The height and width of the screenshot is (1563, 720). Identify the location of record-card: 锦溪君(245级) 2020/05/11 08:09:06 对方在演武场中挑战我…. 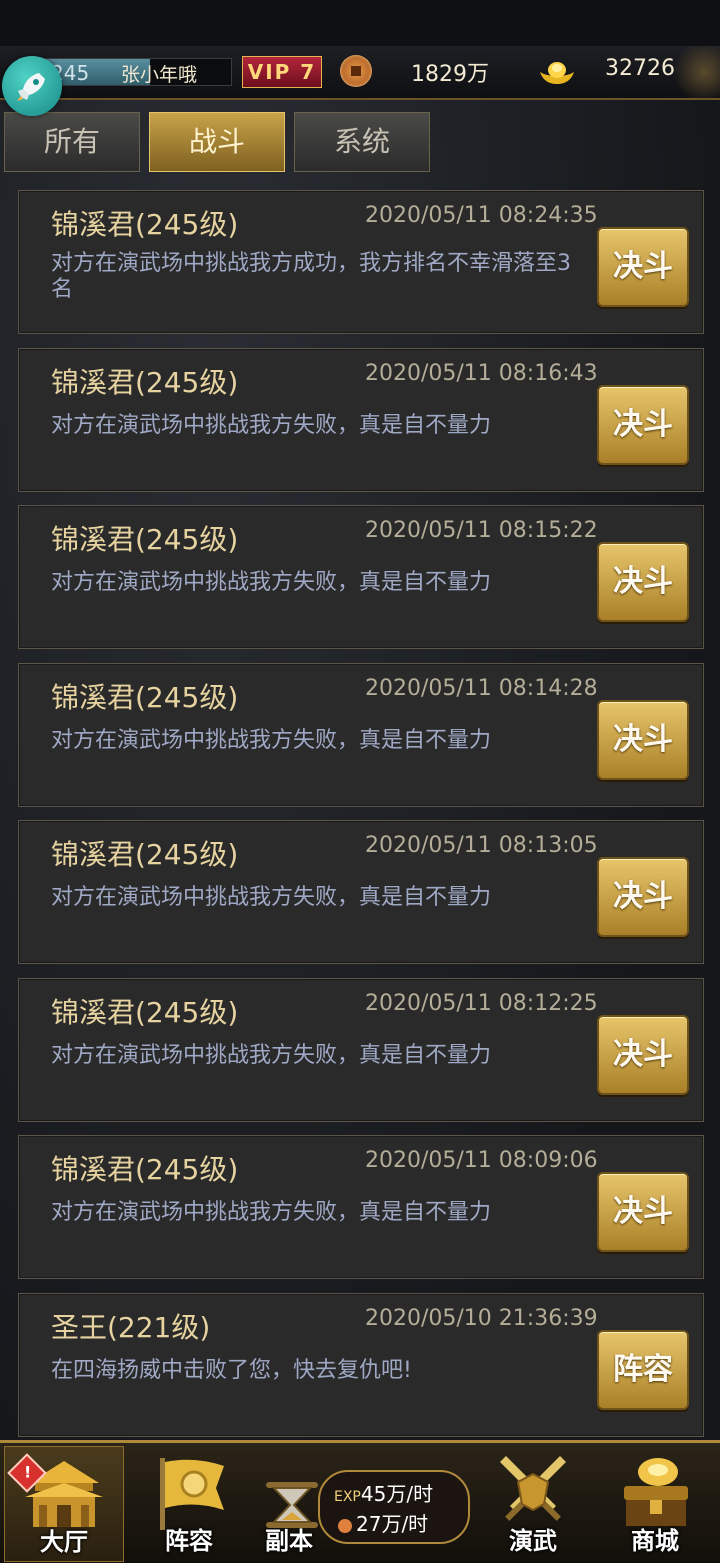
(361, 1207).